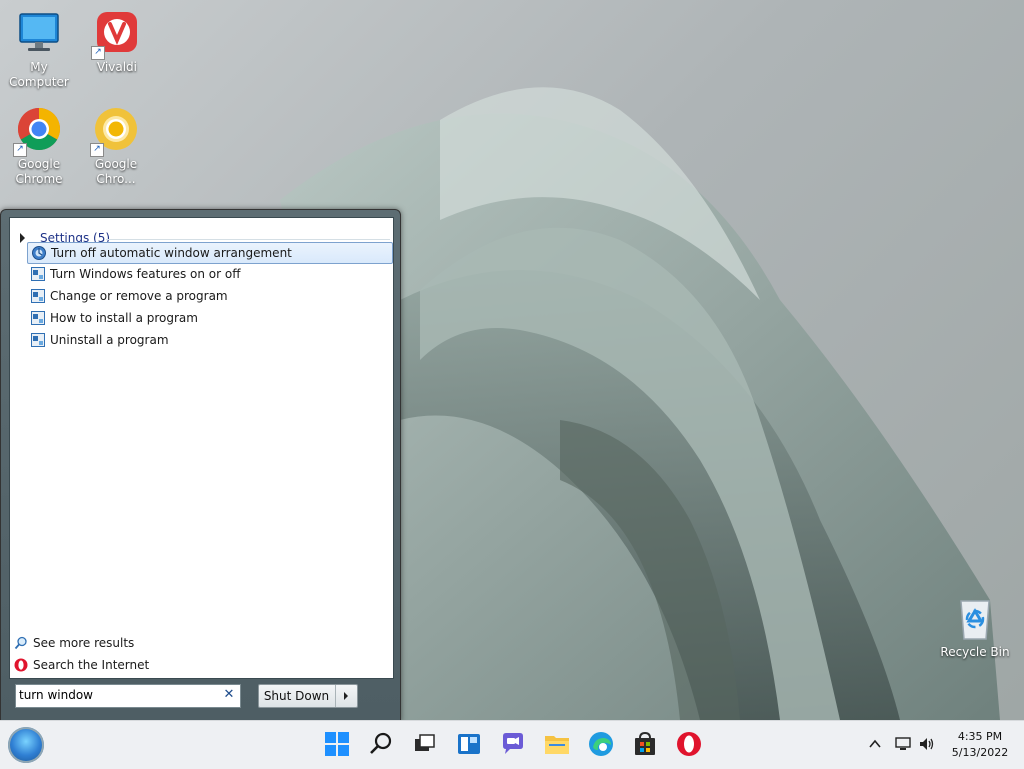 The width and height of the screenshot is (1024, 769). I want to click on recycle-bin-icon, so click(975, 619).